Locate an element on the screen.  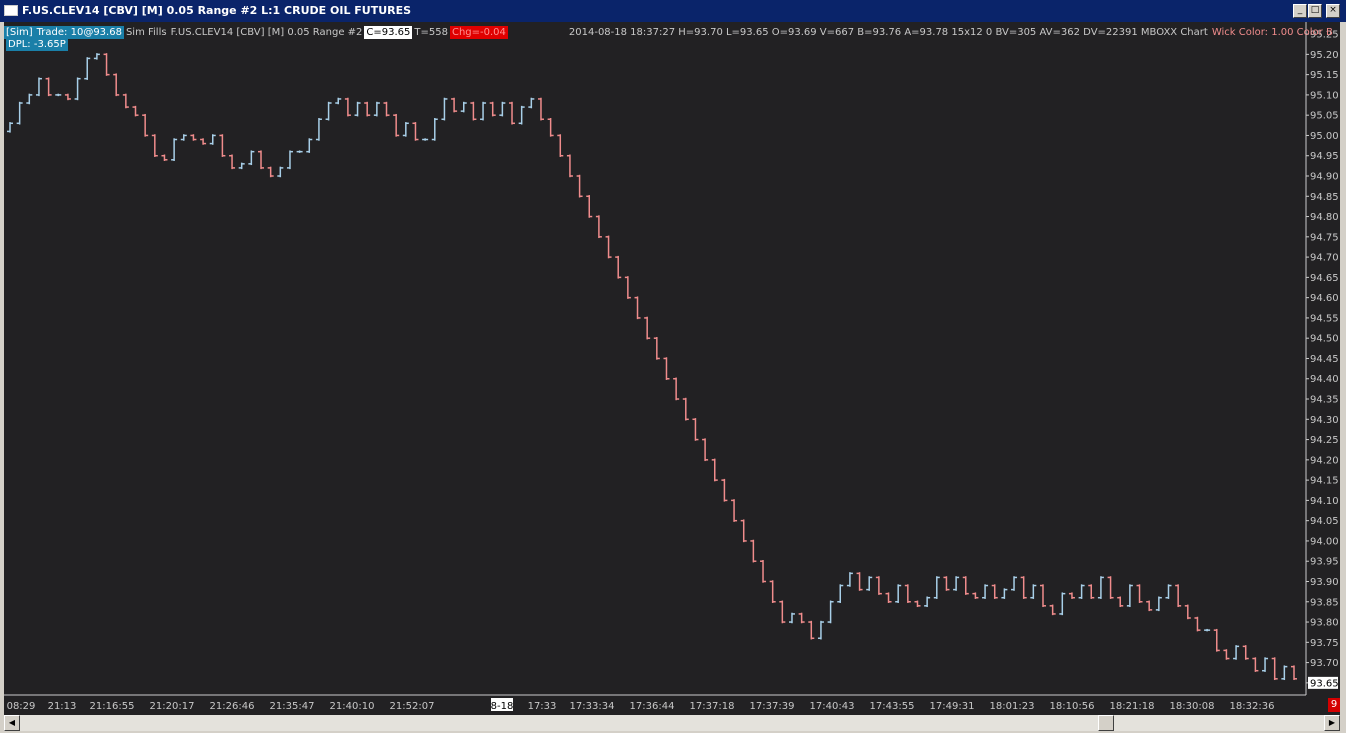
y-tick-label: 94.35 is located at coordinates (1324, 400).